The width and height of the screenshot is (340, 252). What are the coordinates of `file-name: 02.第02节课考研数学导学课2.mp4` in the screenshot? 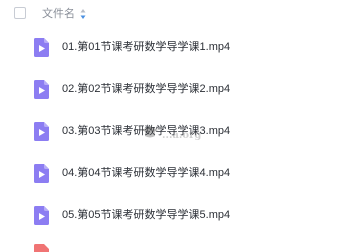 It's located at (146, 89).